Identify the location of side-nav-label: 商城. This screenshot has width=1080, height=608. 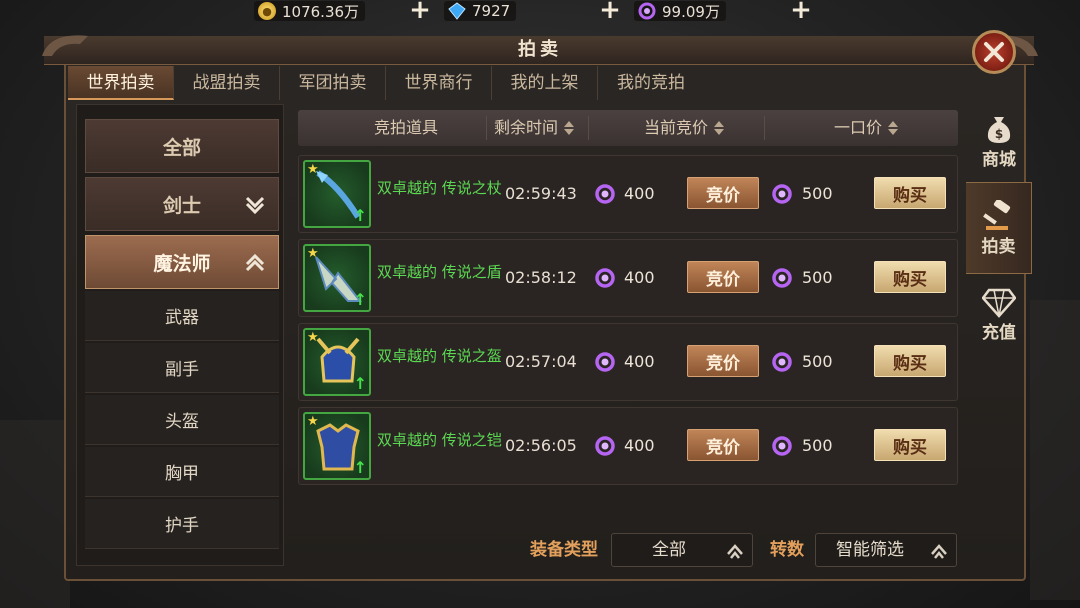
(999, 159).